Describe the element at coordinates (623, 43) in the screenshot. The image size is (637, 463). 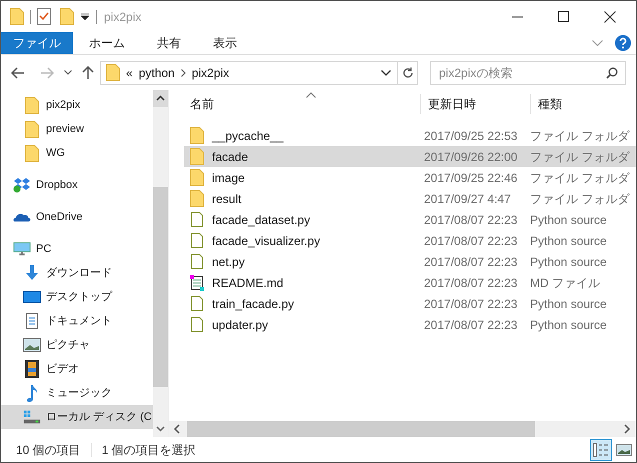
I see `help-icon` at that location.